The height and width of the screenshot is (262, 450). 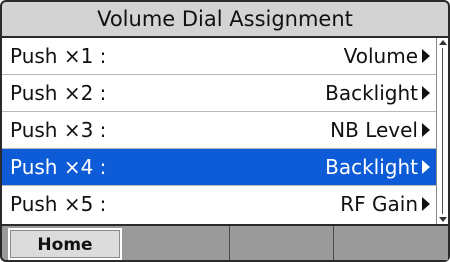 I want to click on softkey-bar: Home, so click(x=225, y=243).